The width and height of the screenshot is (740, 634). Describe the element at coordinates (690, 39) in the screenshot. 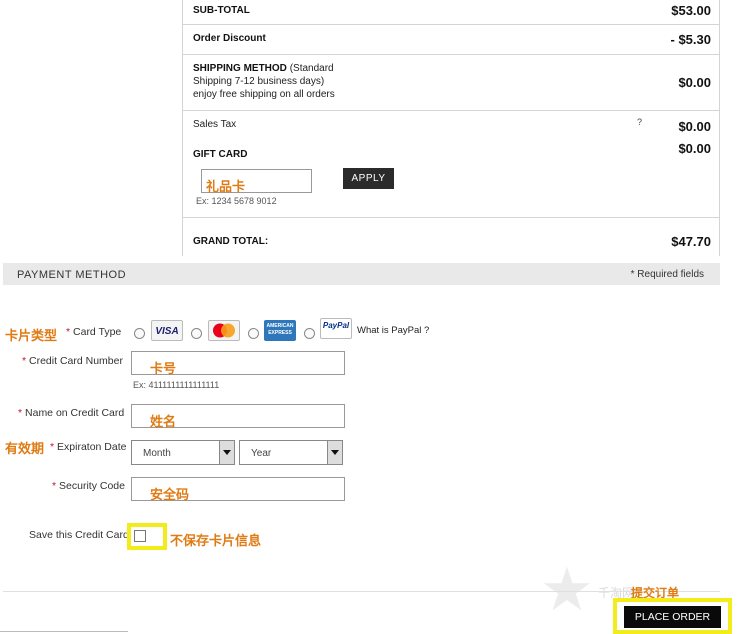

I see `discount-value: - $5.30` at that location.